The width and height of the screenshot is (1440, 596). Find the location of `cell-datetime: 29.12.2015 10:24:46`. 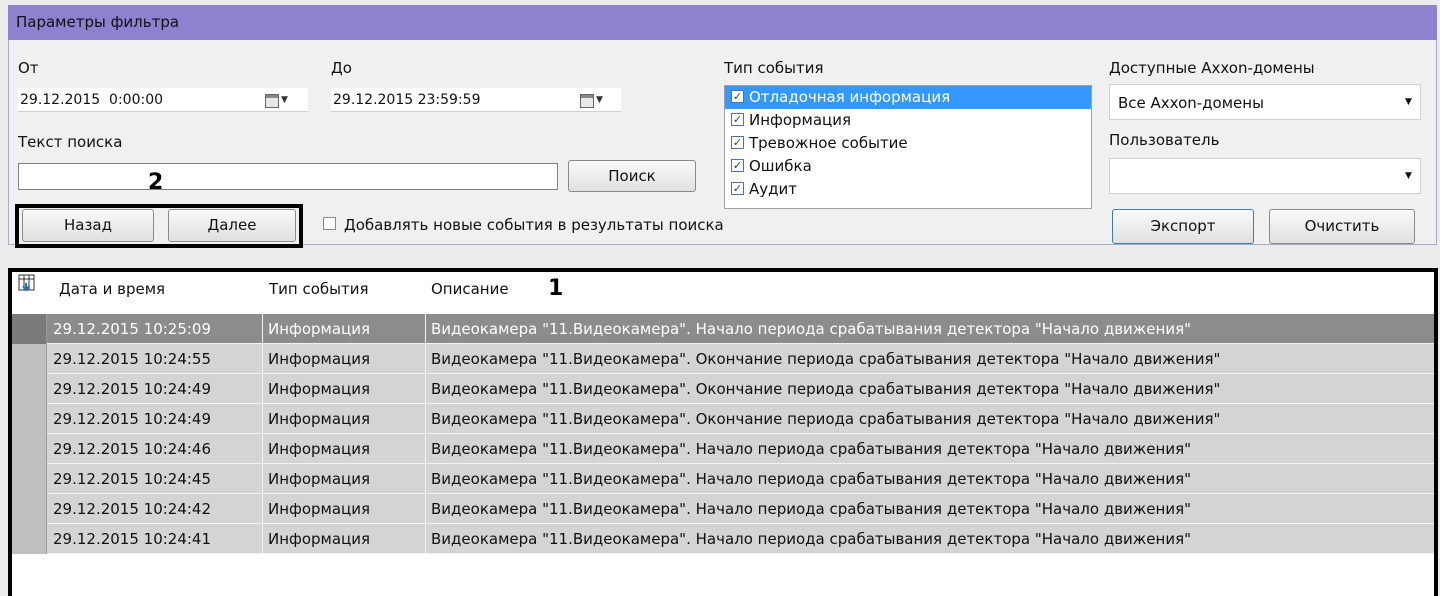

cell-datetime: 29.12.2015 10:24:46 is located at coordinates (132, 449).